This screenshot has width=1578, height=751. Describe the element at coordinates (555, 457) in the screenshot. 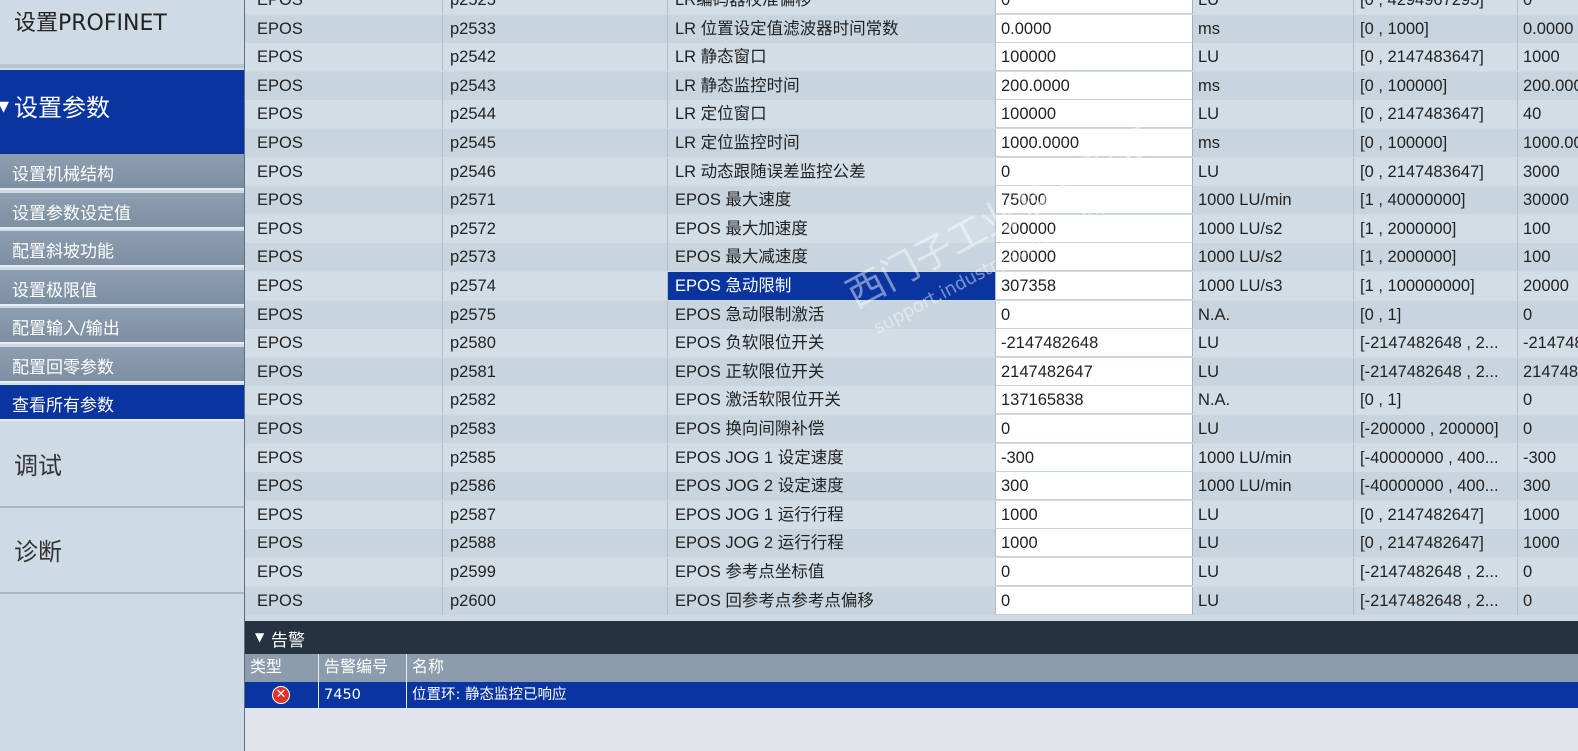

I see `cell-parameter-number: p2585` at that location.